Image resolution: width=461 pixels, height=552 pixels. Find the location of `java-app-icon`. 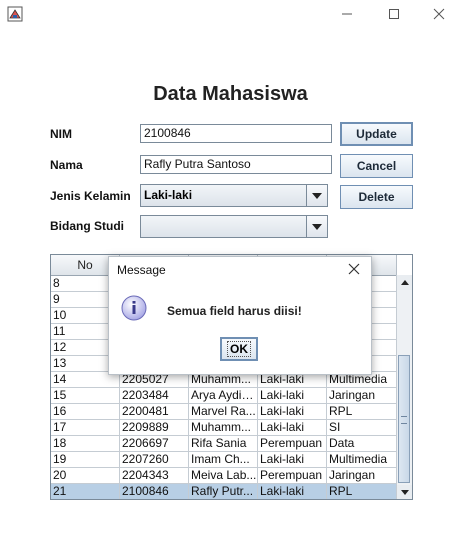

java-app-icon is located at coordinates (15, 14).